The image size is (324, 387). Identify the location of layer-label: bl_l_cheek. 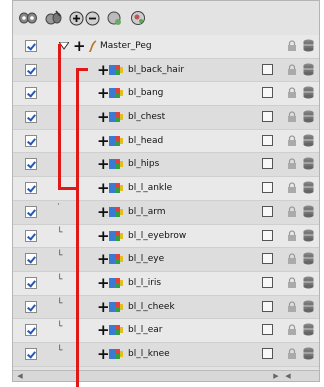
(151, 306).